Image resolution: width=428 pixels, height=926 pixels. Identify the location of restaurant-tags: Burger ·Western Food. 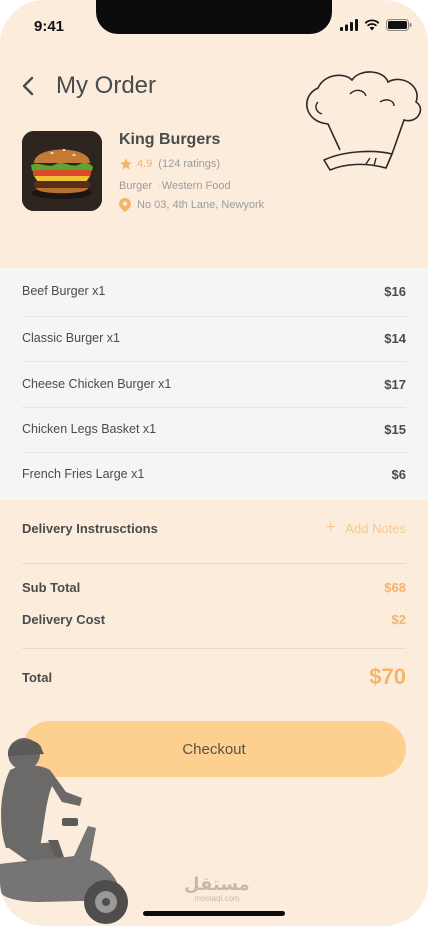
(191, 186).